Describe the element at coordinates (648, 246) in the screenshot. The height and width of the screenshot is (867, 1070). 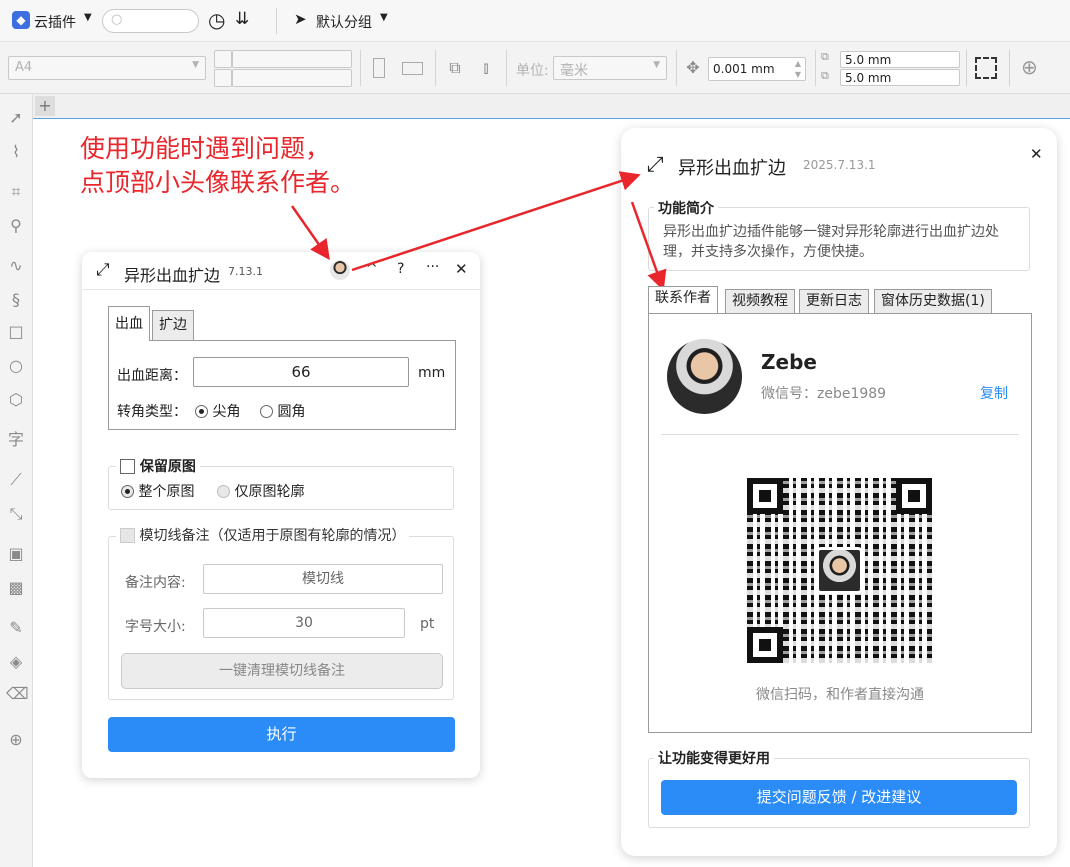
I see `arrow-to-contact-tab` at that location.